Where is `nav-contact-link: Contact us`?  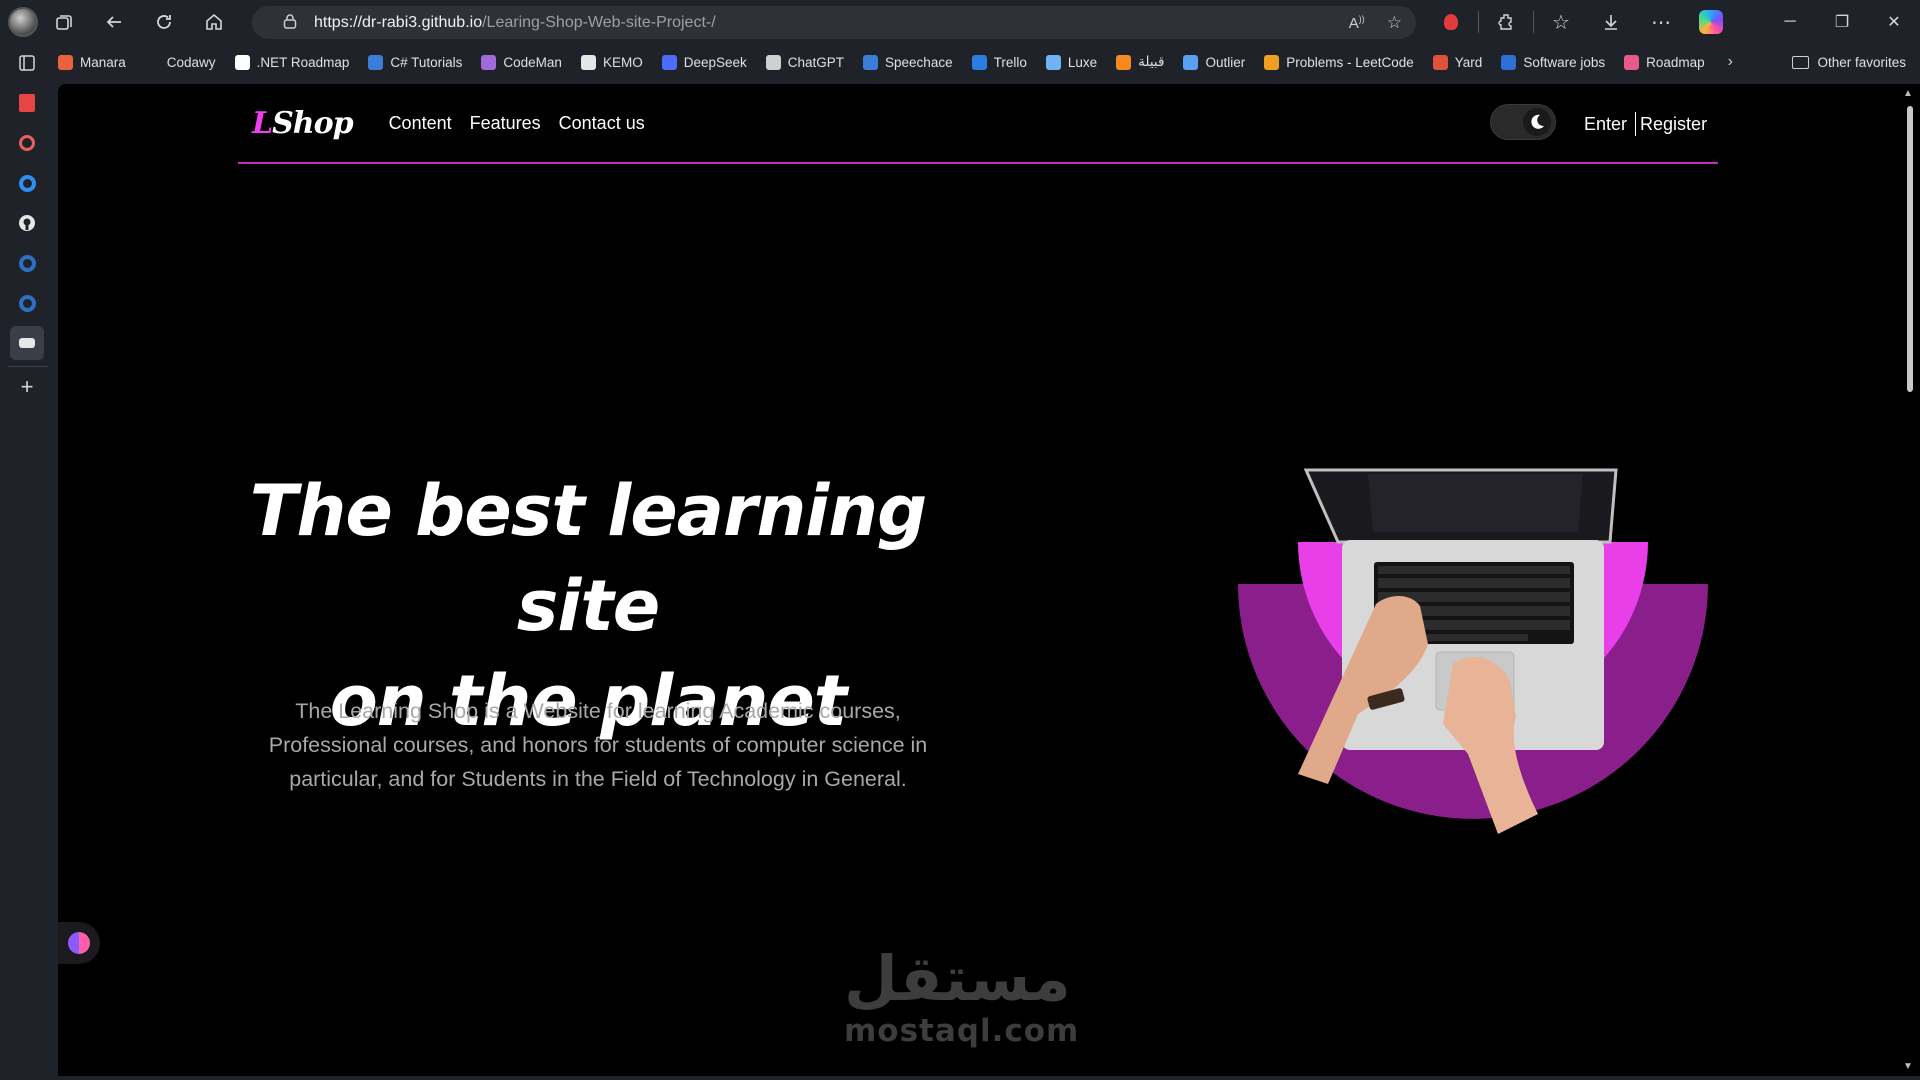
nav-contact-link: Contact us is located at coordinates (602, 123).